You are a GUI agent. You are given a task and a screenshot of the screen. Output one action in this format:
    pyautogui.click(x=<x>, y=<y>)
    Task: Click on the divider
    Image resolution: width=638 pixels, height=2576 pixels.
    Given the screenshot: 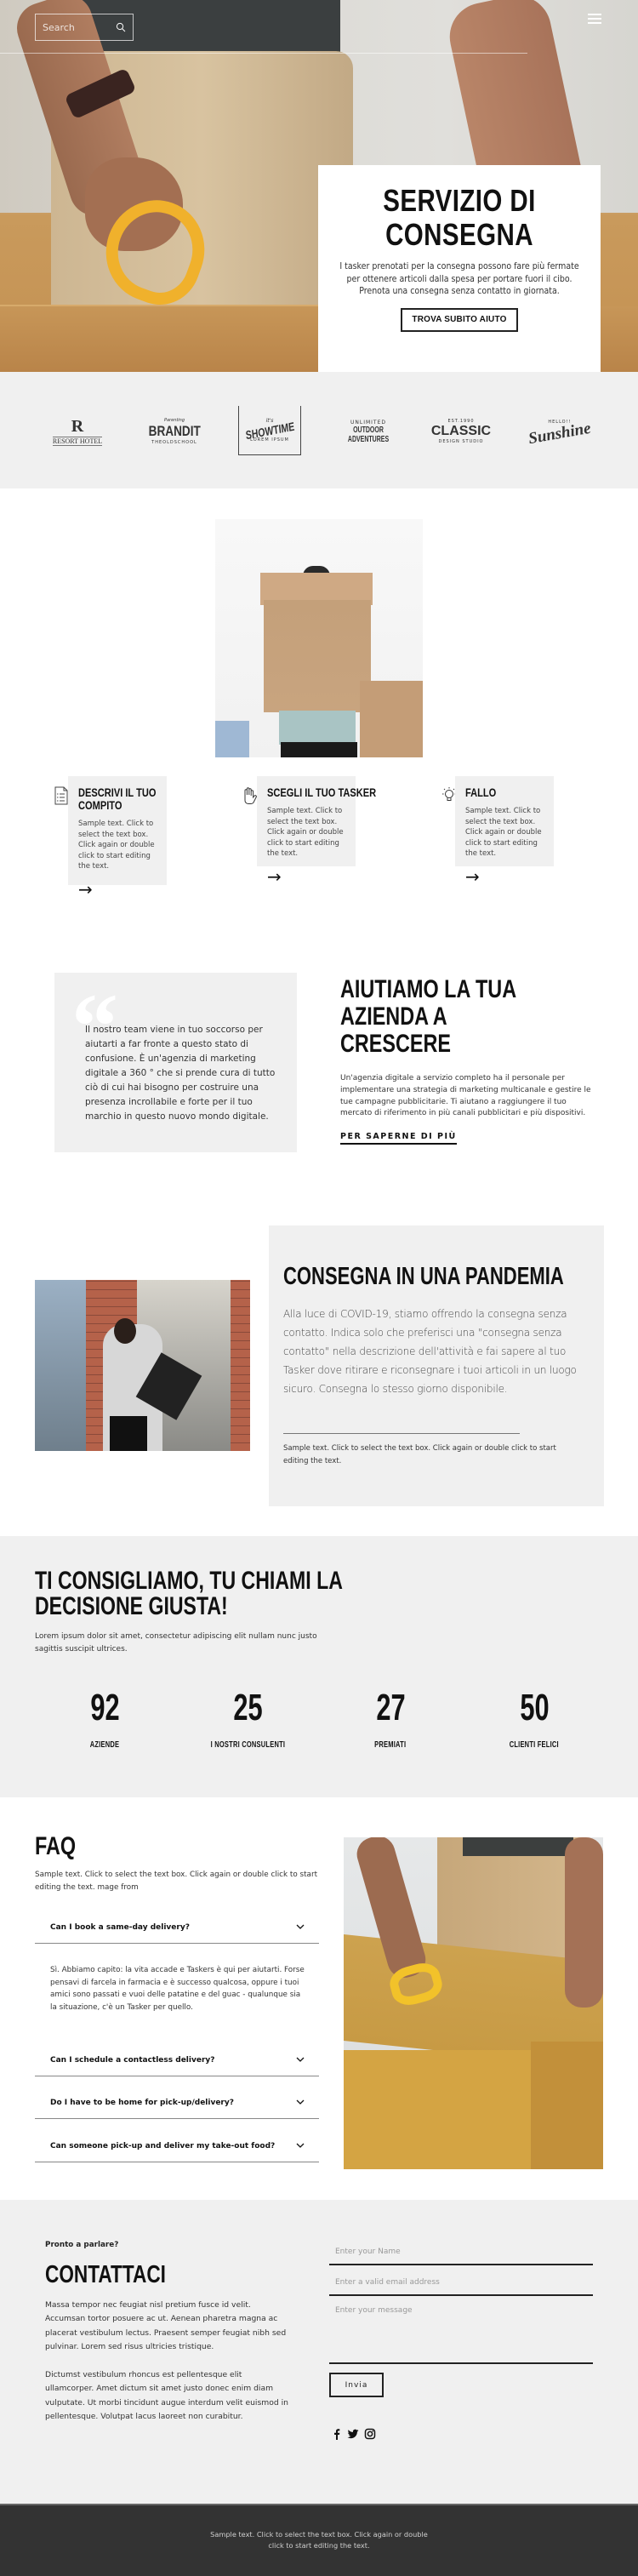 What is the action you would take?
    pyautogui.click(x=401, y=1433)
    